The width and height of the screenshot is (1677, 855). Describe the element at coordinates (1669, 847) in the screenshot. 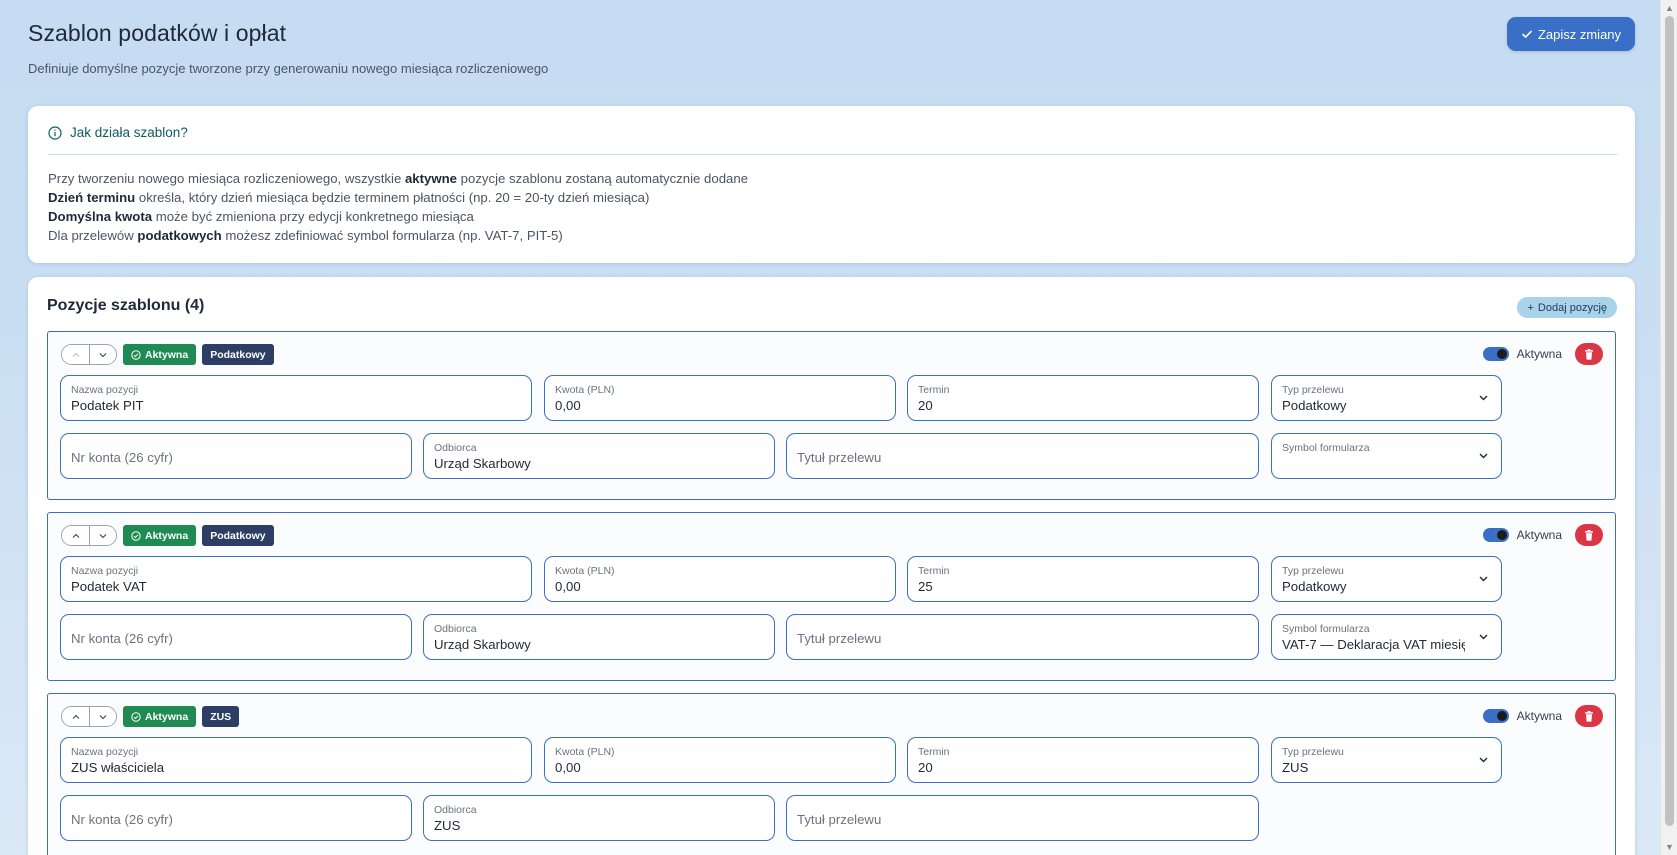

I see `scroll-down-arrow: ▼` at that location.